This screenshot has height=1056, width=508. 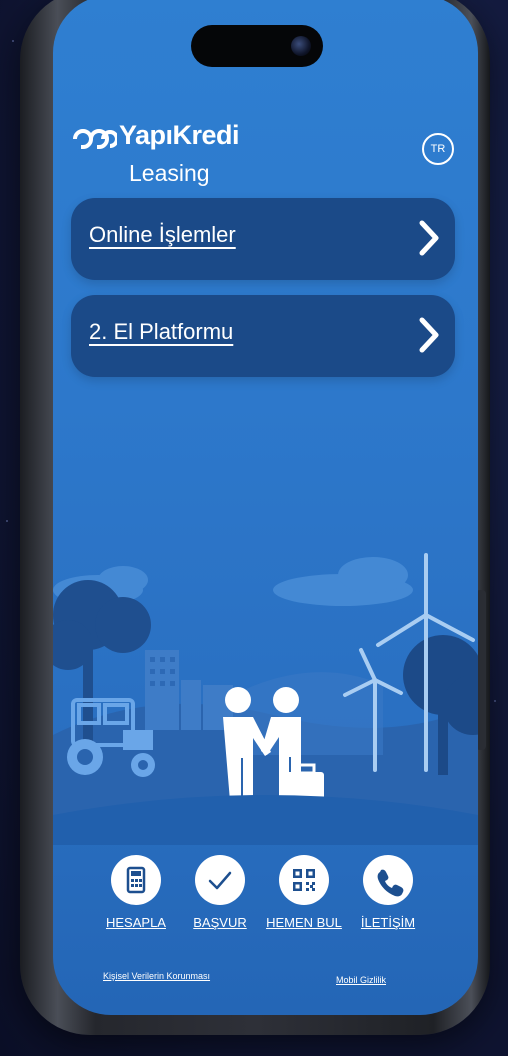 What do you see at coordinates (162, 234) in the screenshot?
I see `menu-item-label: Online İşlemler` at bounding box center [162, 234].